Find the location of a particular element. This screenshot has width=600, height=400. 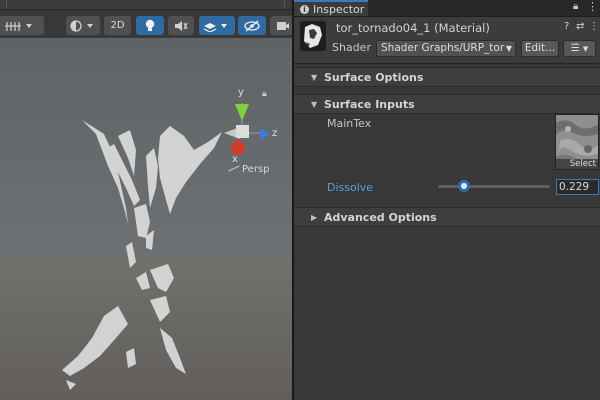

texture-select-button: Select is located at coordinates (577, 164).